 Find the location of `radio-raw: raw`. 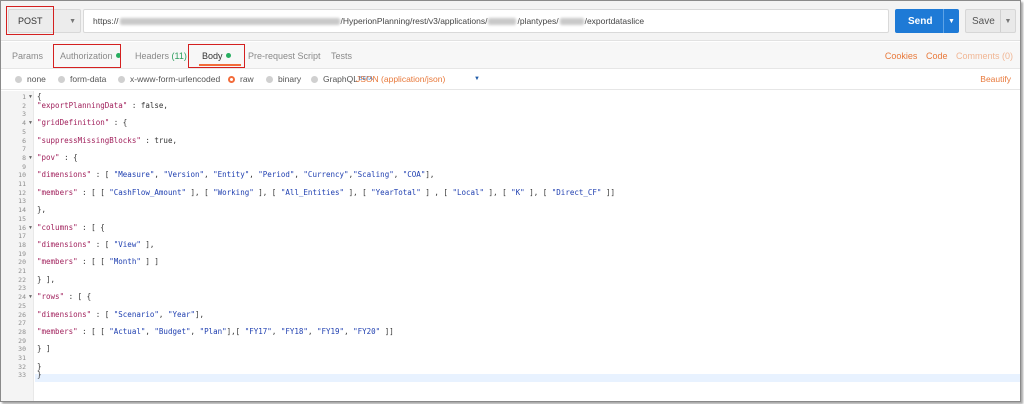

radio-raw: raw is located at coordinates (241, 79).